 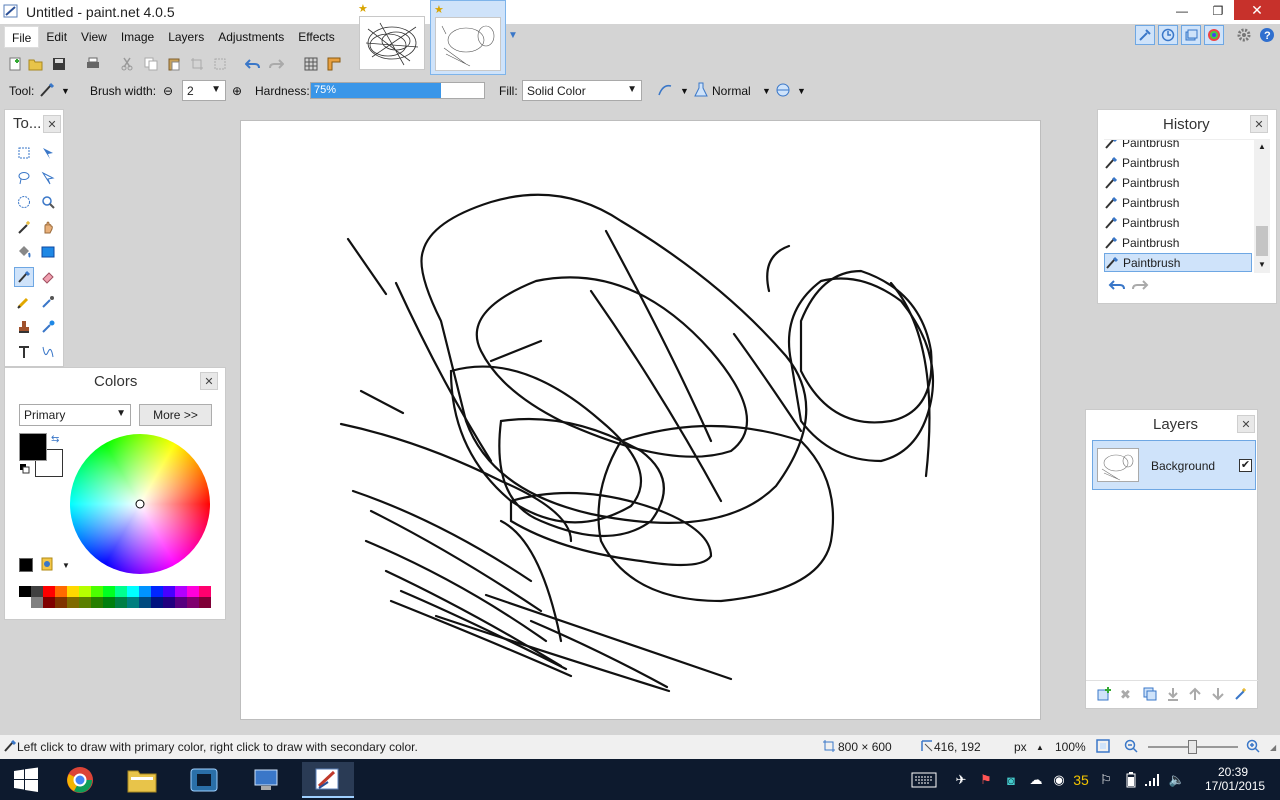 What do you see at coordinates (316, 37) in the screenshot?
I see `menu-effects: Effects` at bounding box center [316, 37].